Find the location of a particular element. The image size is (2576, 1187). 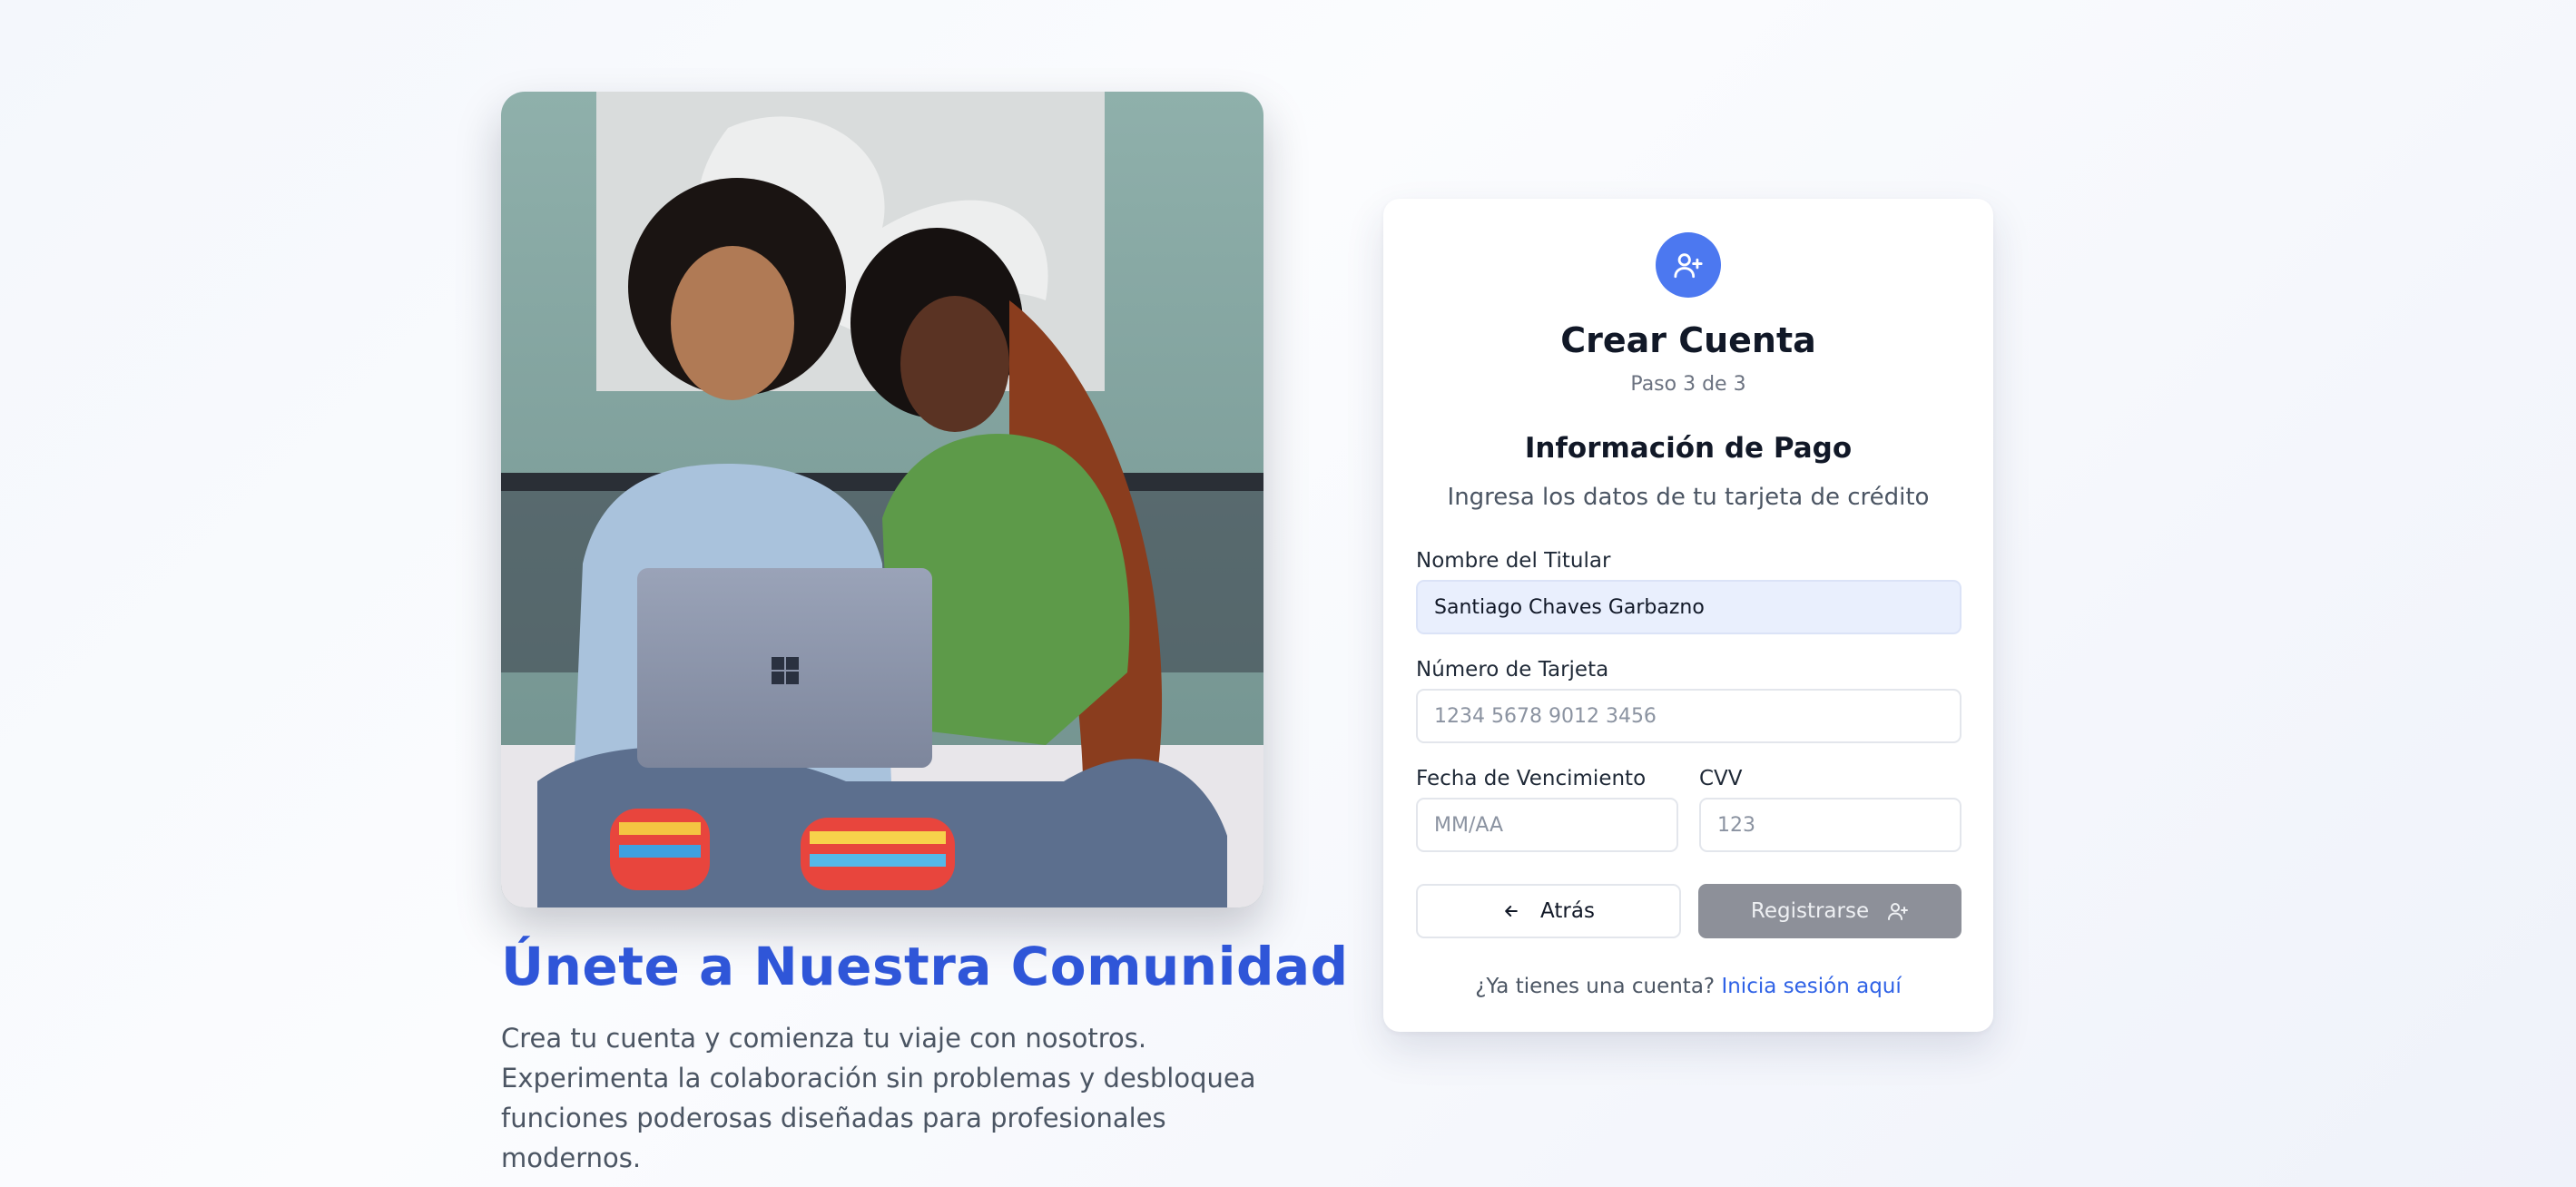

card-number-input is located at coordinates (1688, 716).